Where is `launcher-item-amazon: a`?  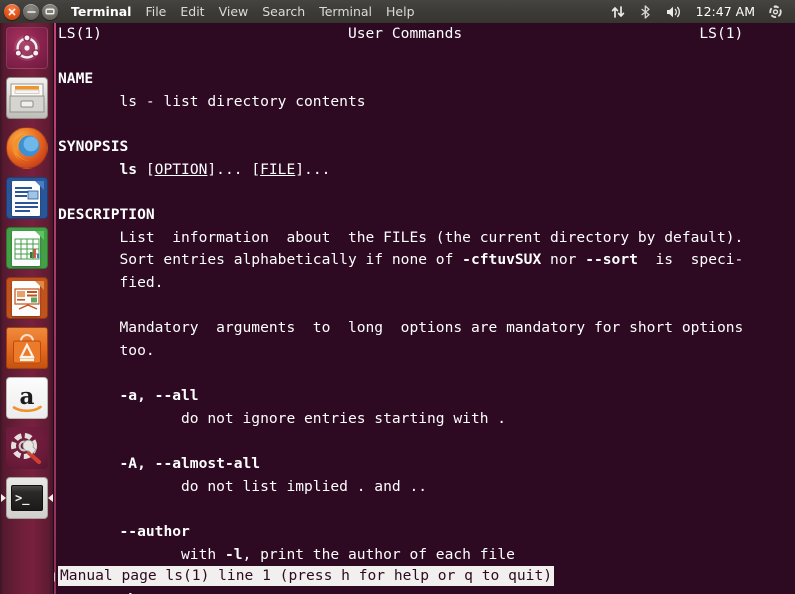 launcher-item-amazon: a is located at coordinates (27, 398).